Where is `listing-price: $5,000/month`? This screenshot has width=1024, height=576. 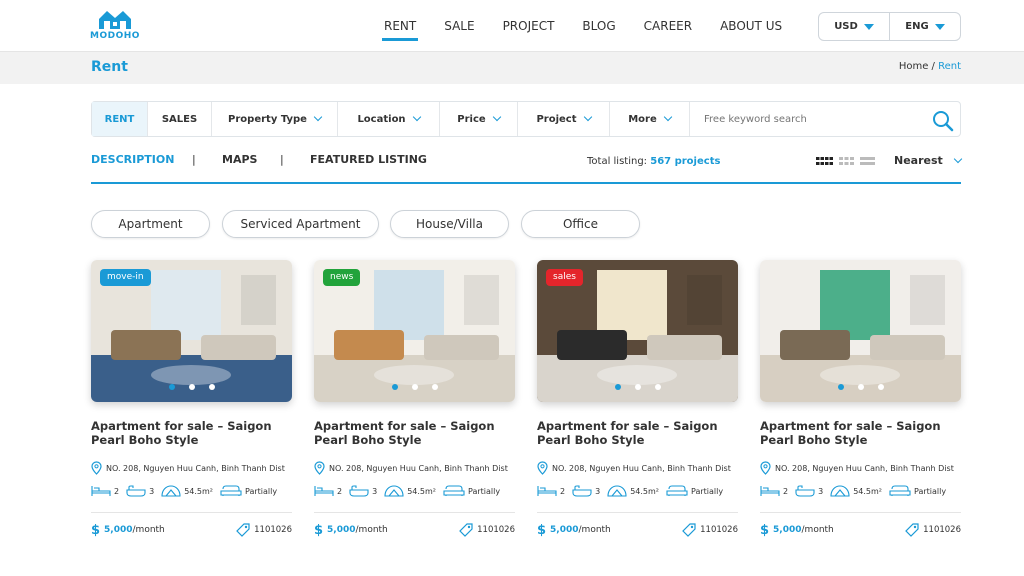 listing-price: $5,000/month is located at coordinates (574, 530).